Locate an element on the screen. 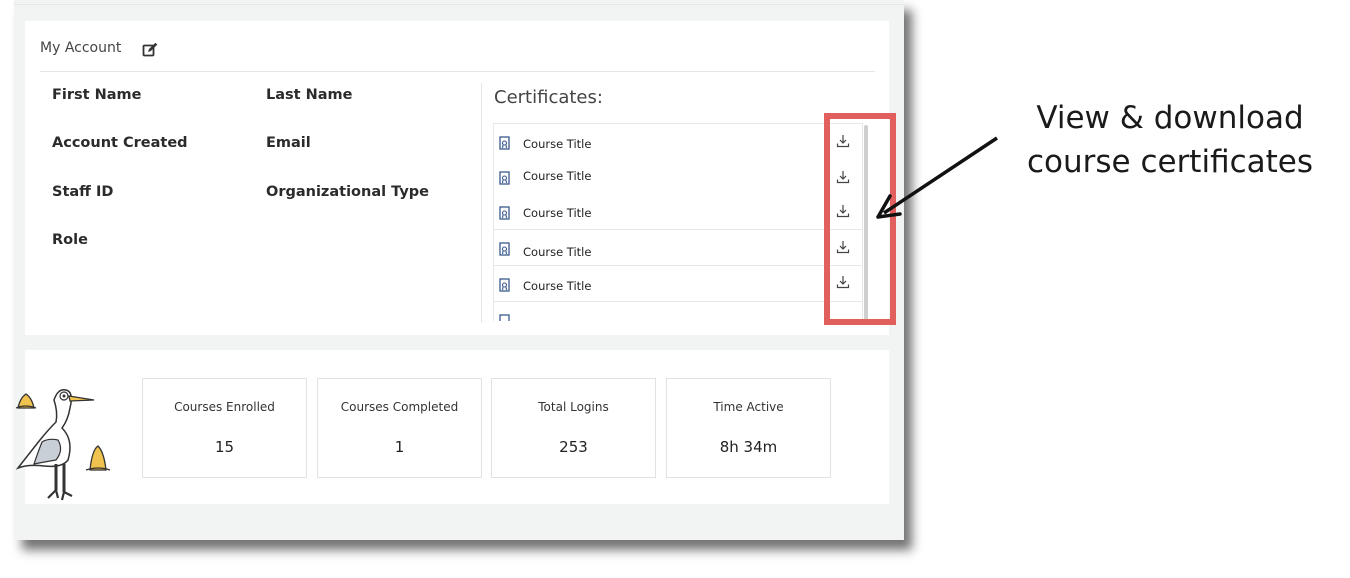 Image resolution: width=1350 pixels, height=578 pixels. account-created-label: Account Created is located at coordinates (120, 143).